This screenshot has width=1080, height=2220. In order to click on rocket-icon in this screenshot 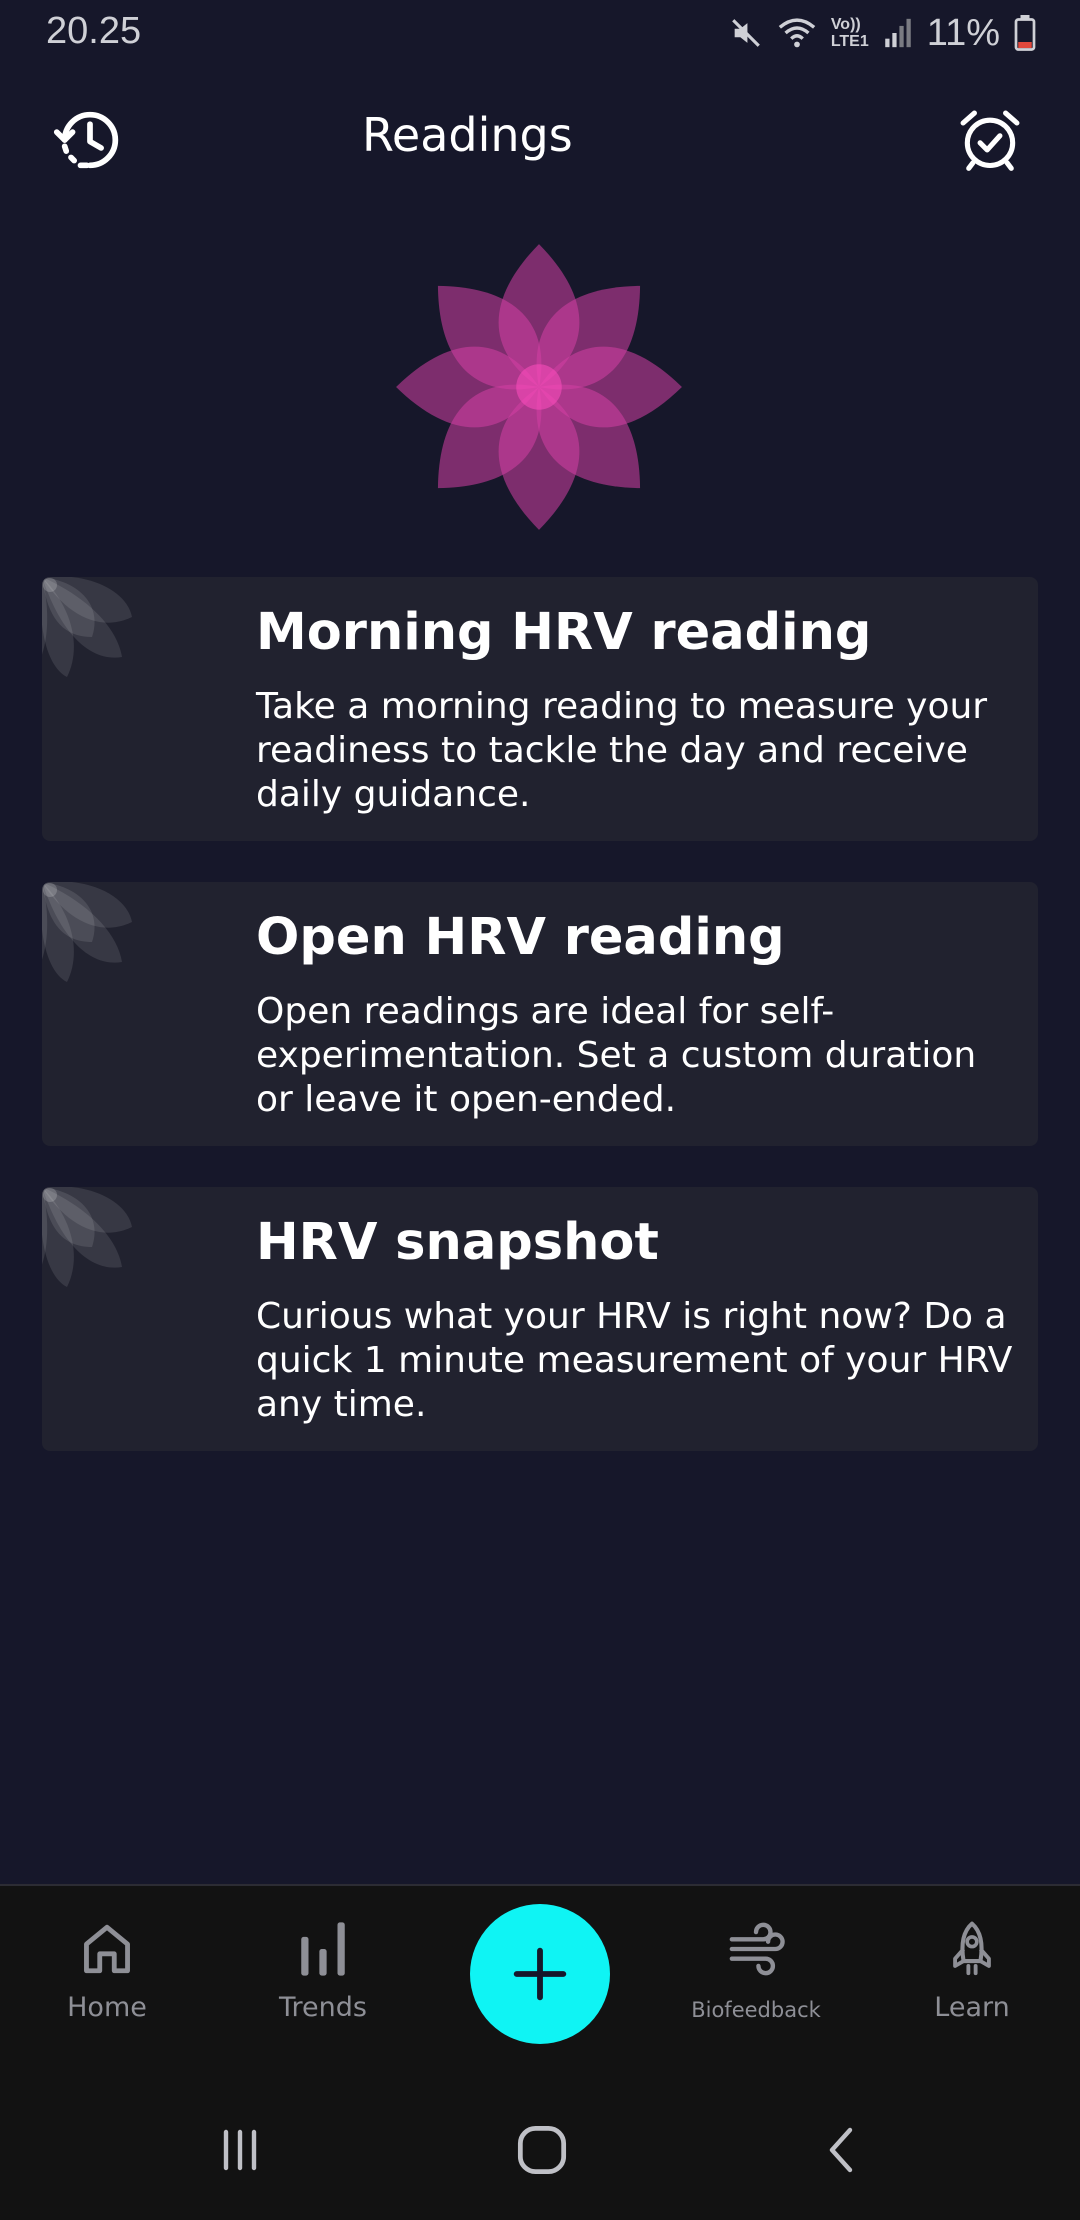, I will do `click(972, 1948)`.